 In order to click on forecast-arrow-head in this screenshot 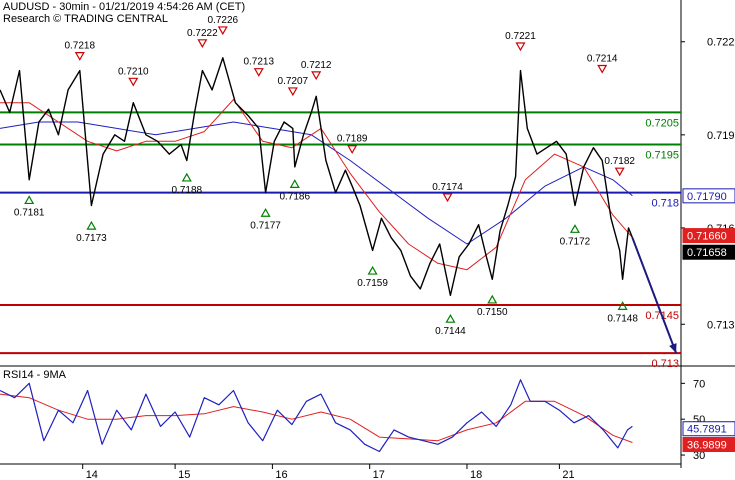, I will do `click(673, 348)`.